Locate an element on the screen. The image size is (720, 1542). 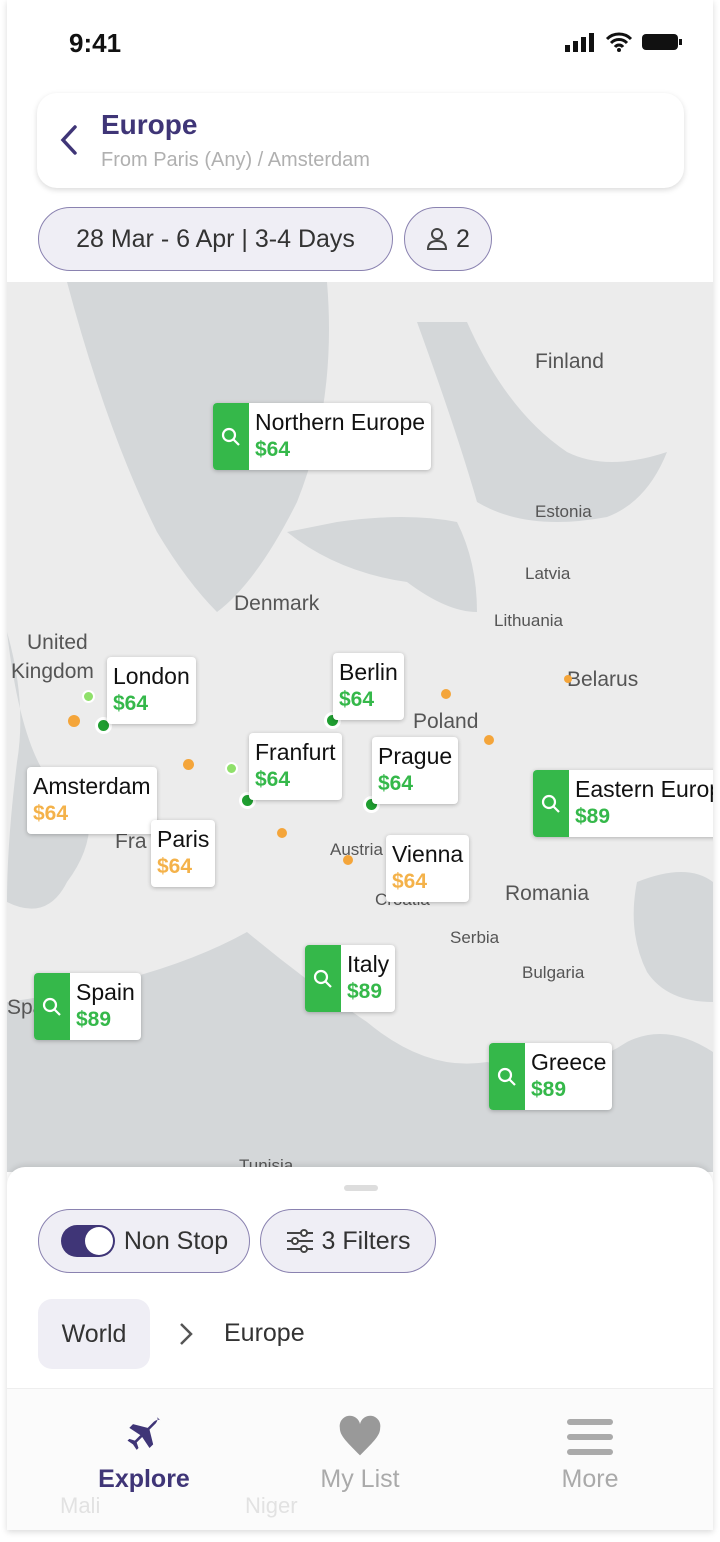
card-name: Greece is located at coordinates (569, 1062).